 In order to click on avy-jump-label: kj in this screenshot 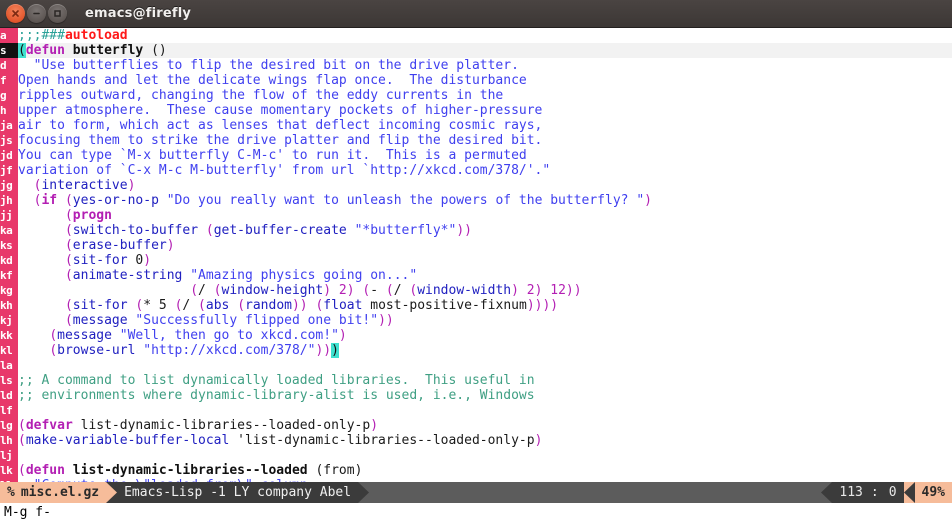, I will do `click(9, 320)`.